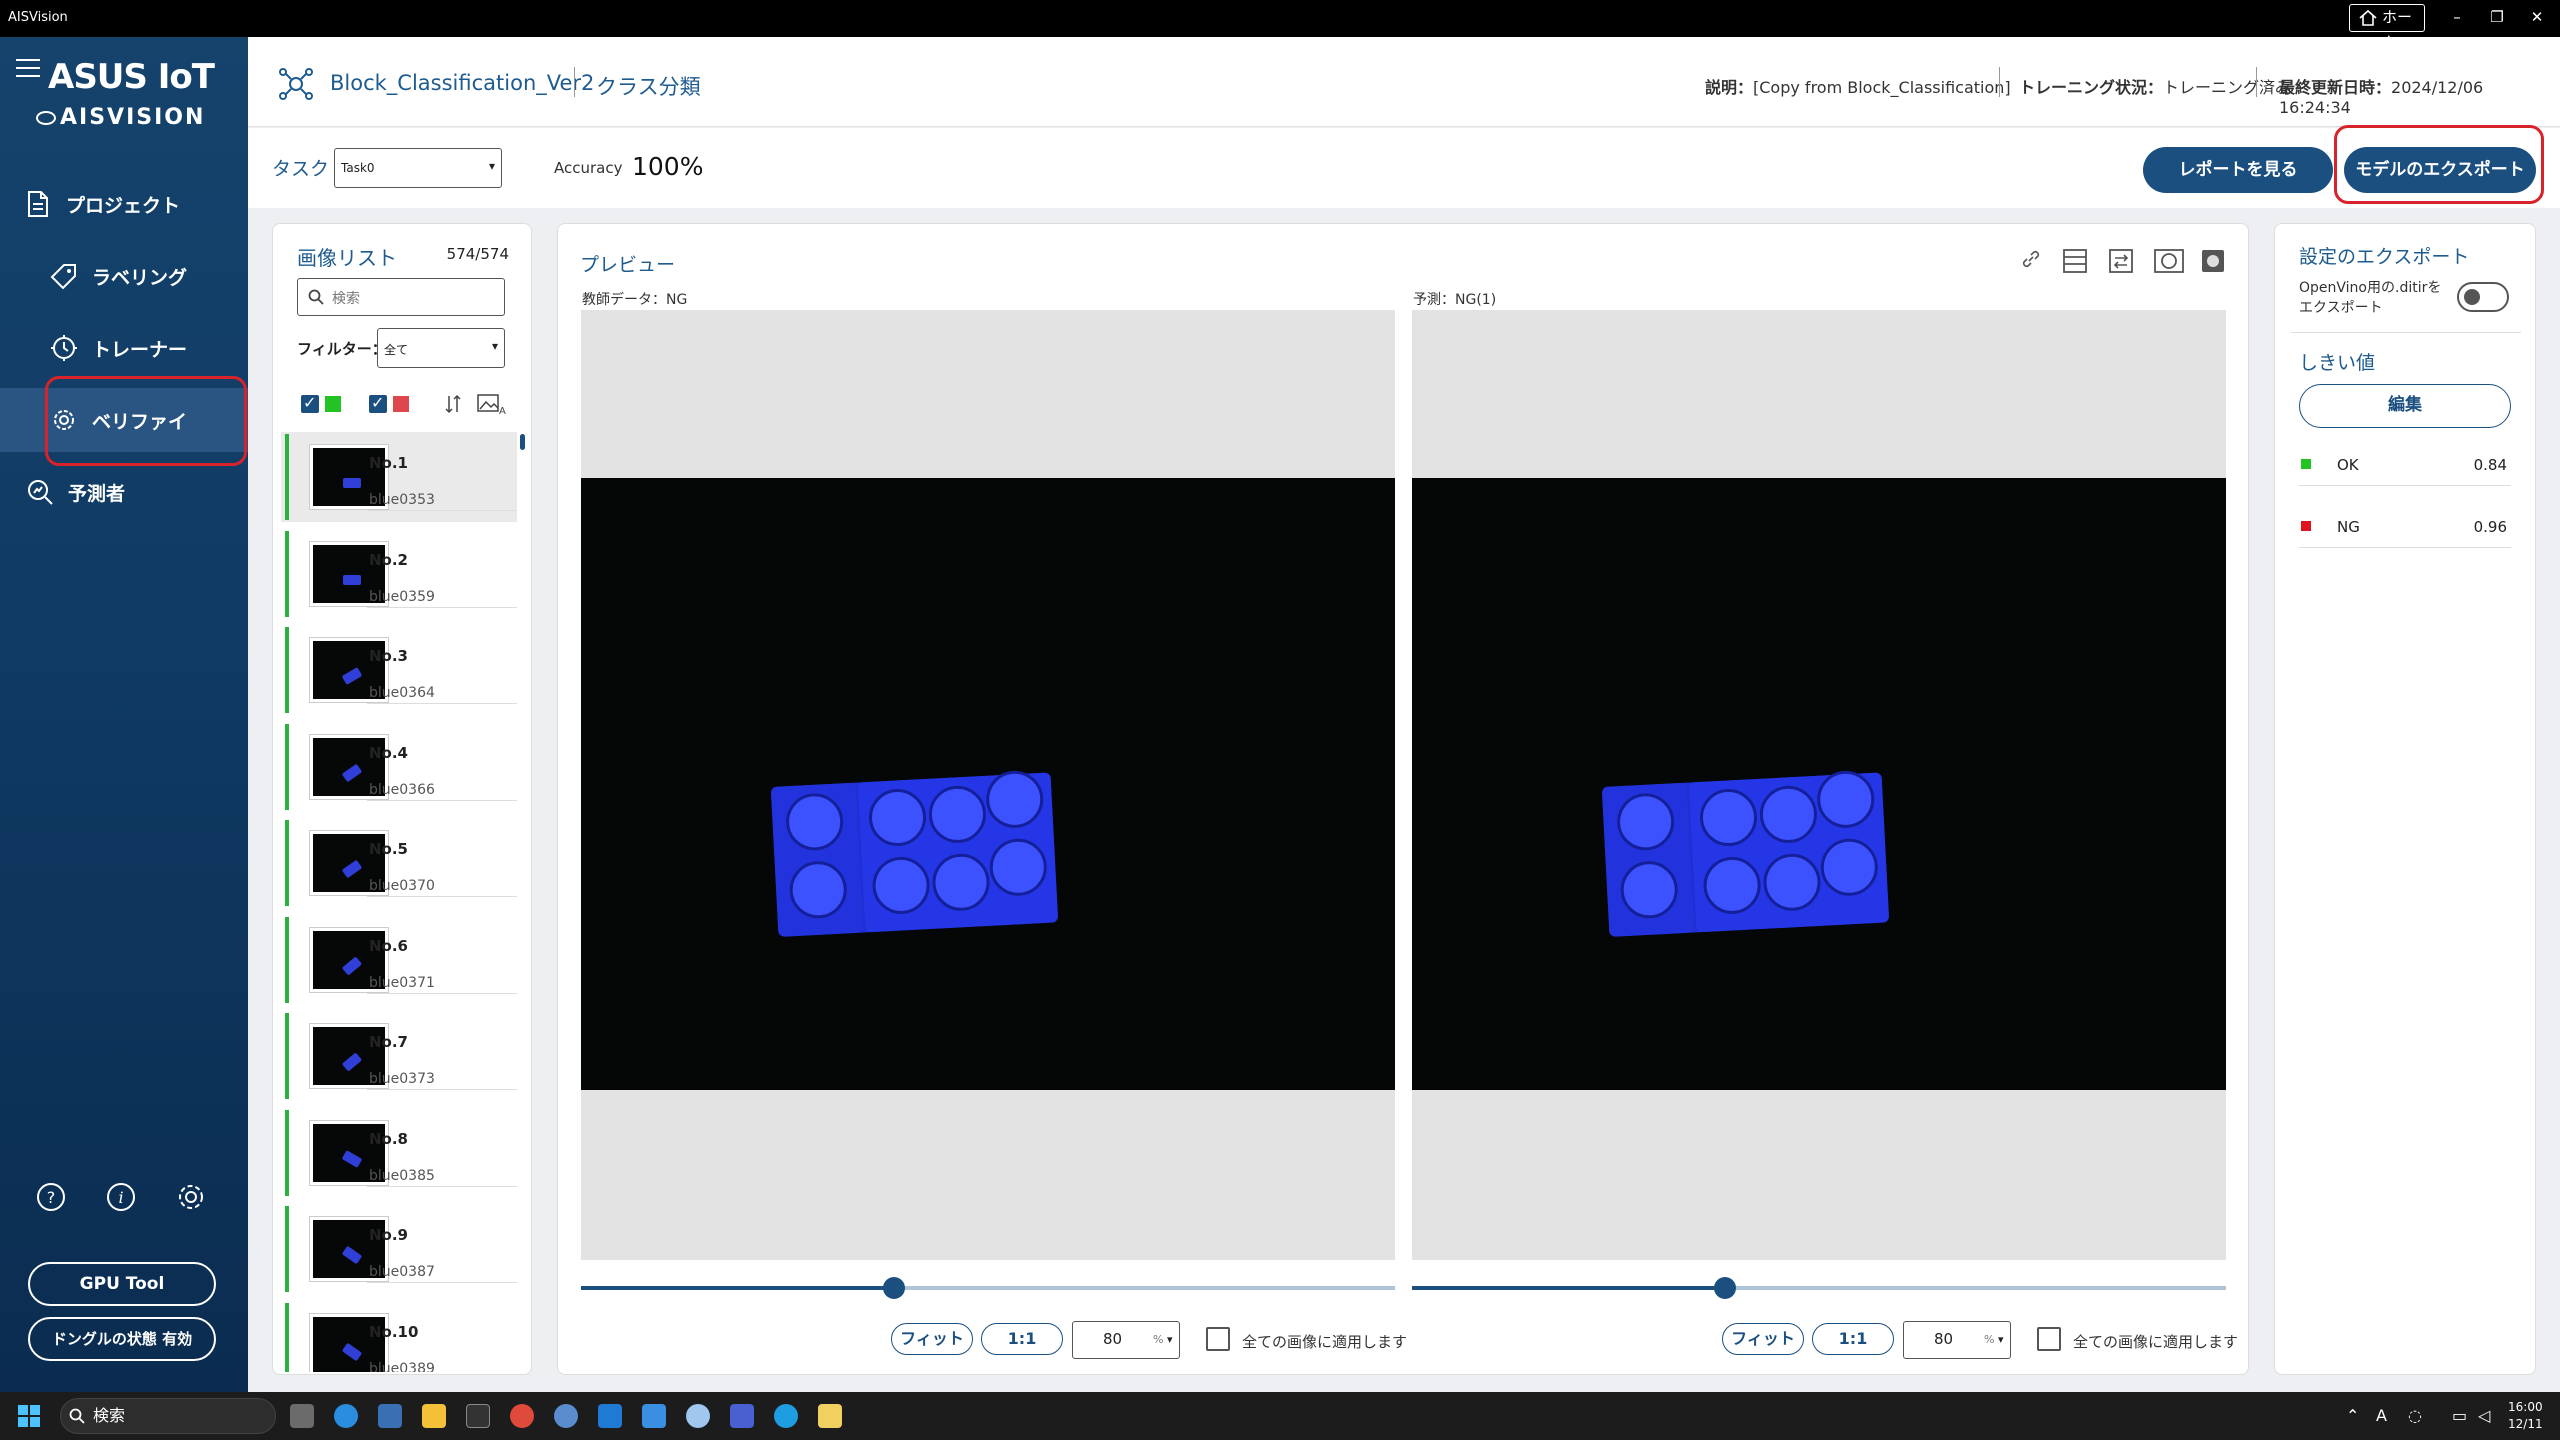 This screenshot has width=2560, height=1440. I want to click on image-filename: blue0371, so click(402, 982).